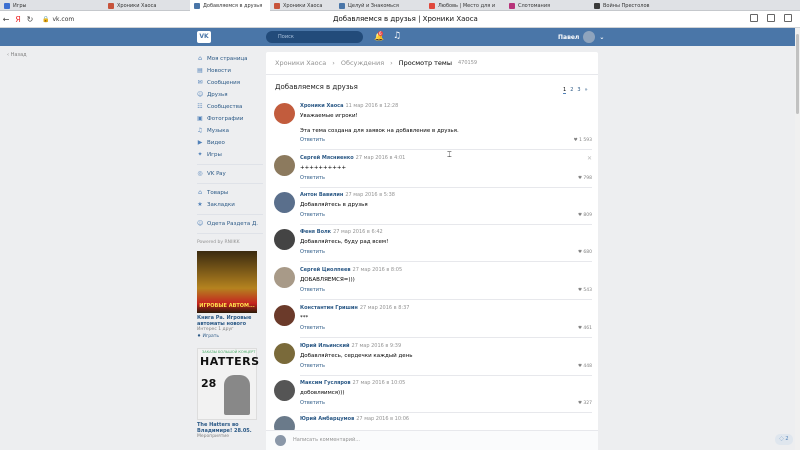 This screenshot has height=450, width=800. I want to click on comment-author: Юрий Ильинский 27 мар 2016 в 9:39, so click(350, 346).